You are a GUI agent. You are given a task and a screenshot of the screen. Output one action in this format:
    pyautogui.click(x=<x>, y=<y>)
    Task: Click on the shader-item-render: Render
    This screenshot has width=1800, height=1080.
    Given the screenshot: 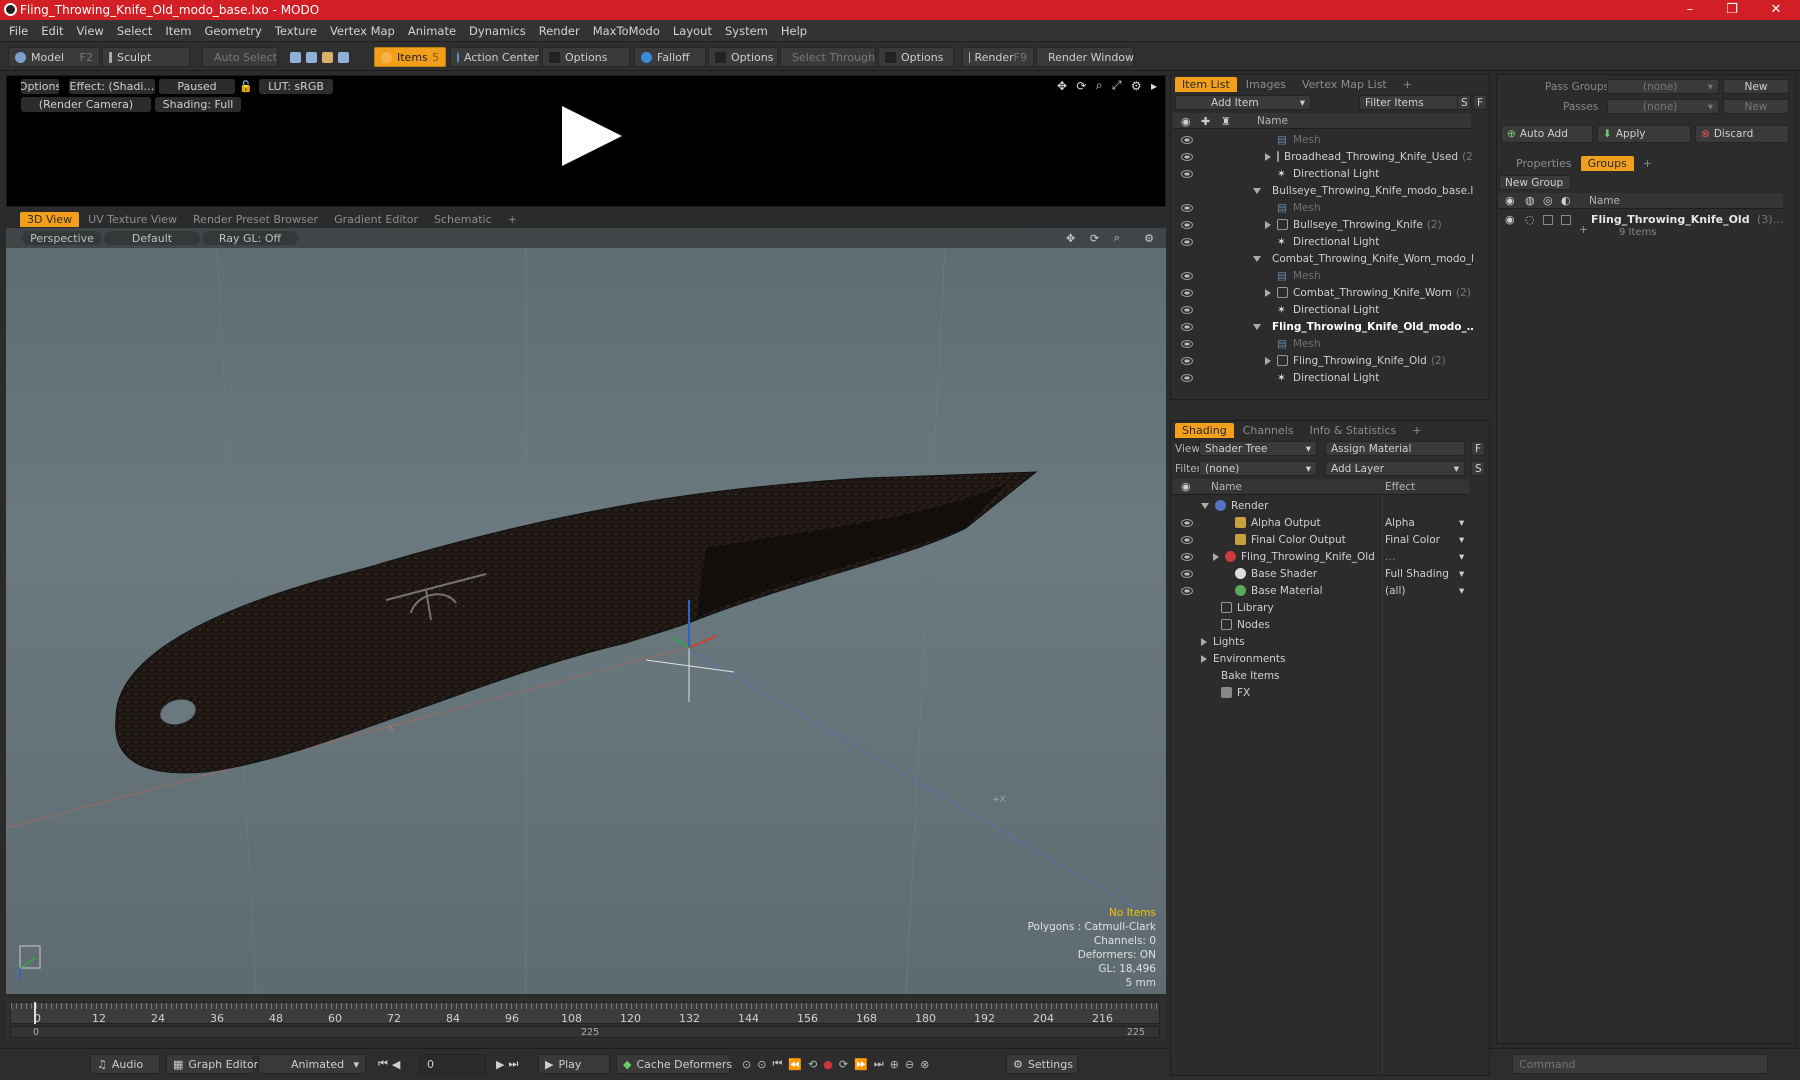 What is the action you would take?
    pyautogui.click(x=1321, y=505)
    